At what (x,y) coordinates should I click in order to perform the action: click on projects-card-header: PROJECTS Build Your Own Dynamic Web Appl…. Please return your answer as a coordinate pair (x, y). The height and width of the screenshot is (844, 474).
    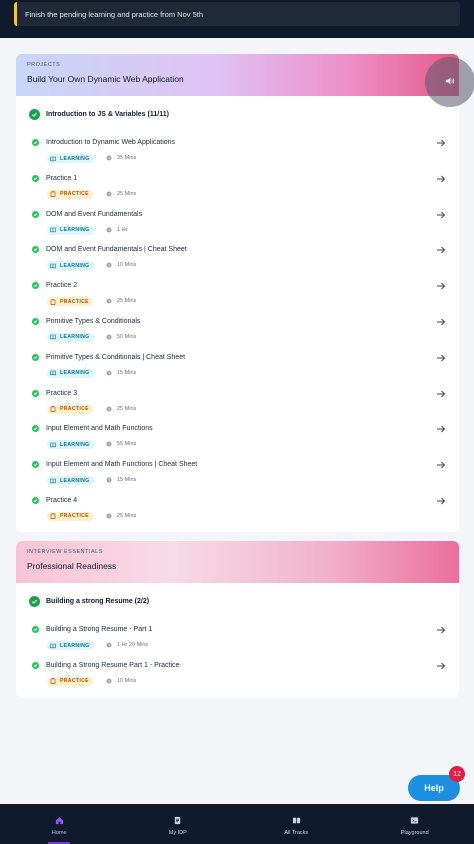
    Looking at the image, I should click on (237, 75).